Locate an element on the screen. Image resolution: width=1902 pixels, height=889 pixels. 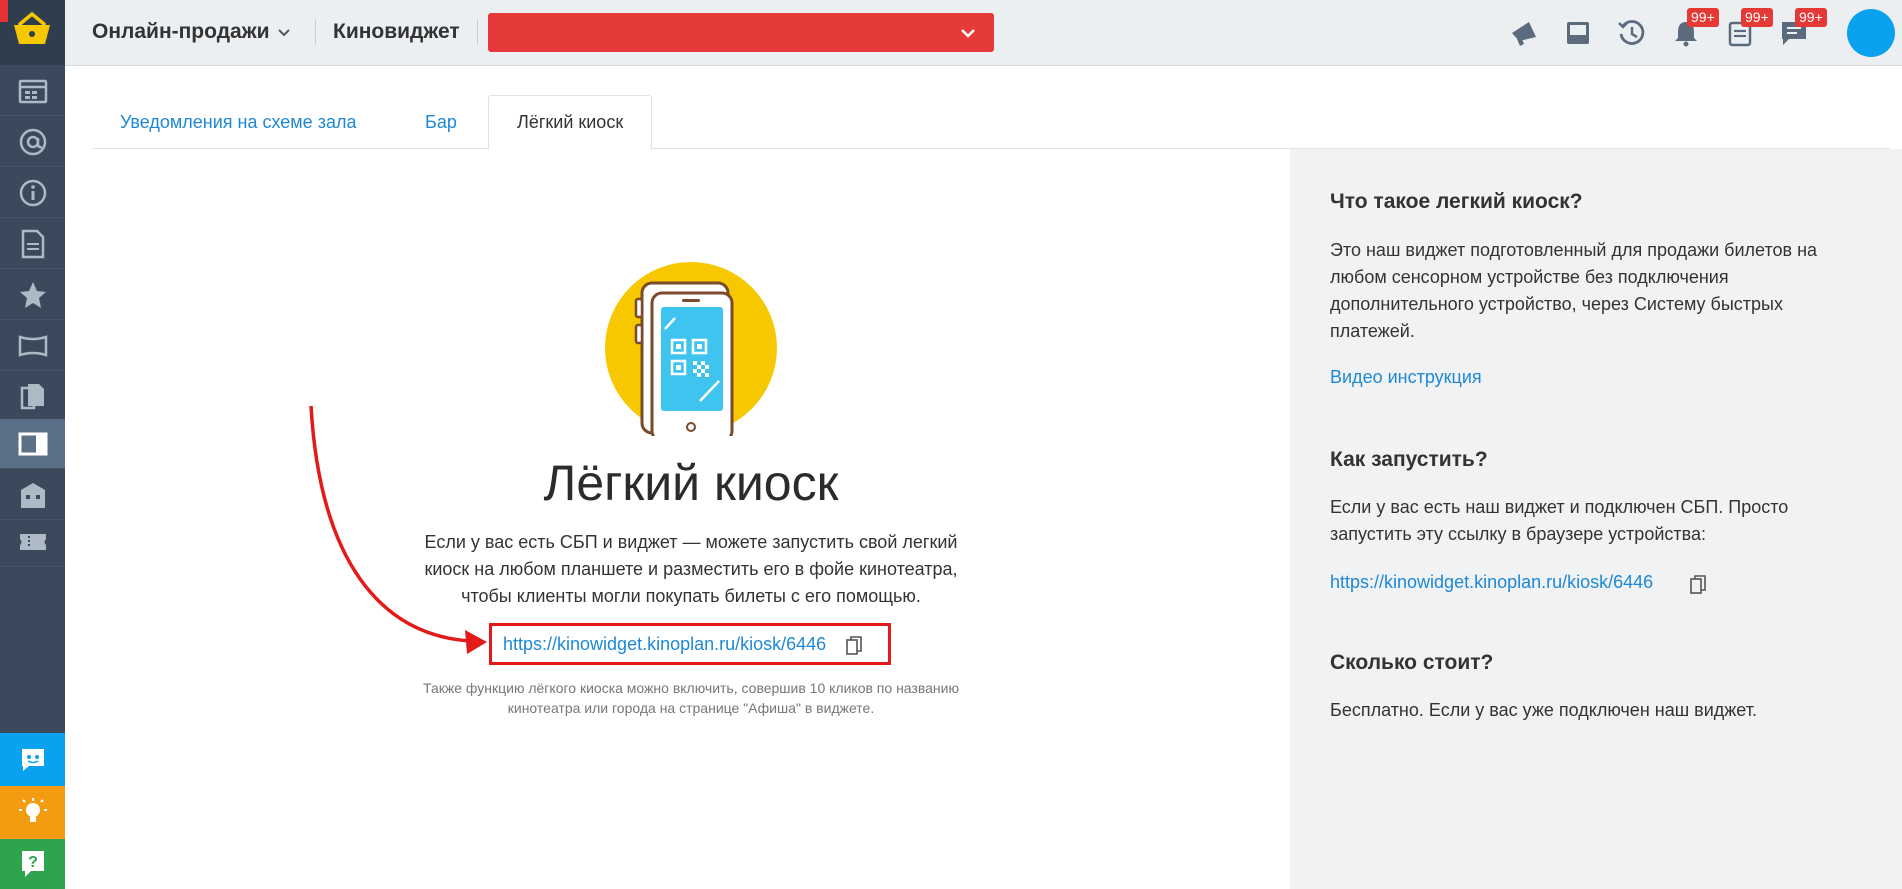
lightbulb-icon is located at coordinates (32, 809).